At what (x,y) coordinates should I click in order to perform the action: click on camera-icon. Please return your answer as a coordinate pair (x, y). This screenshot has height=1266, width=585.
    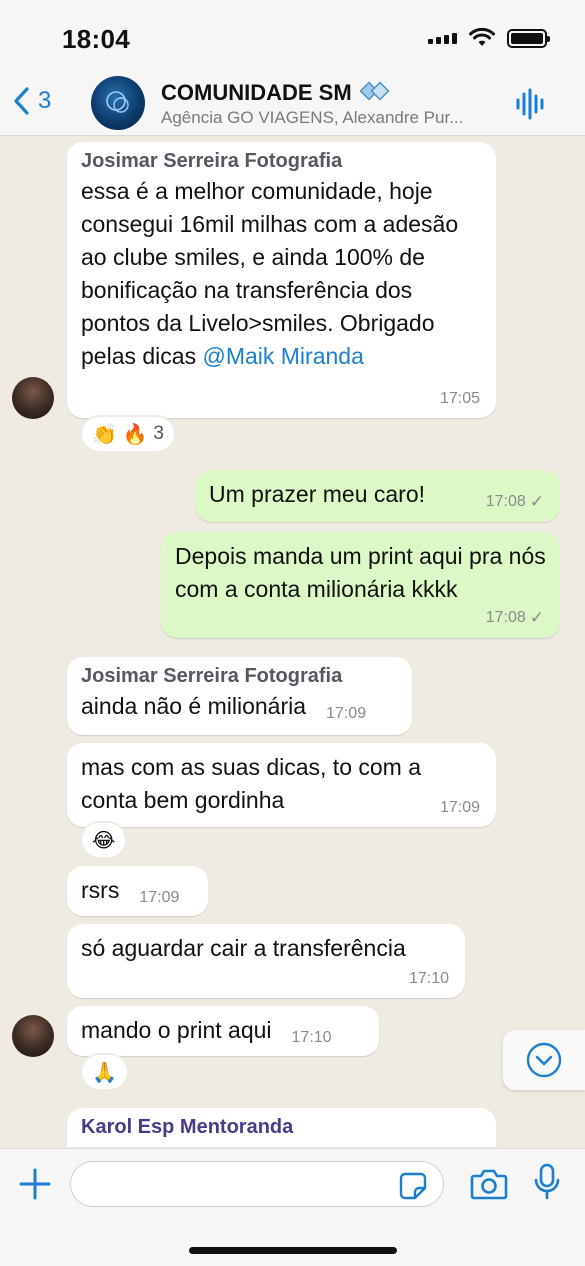
    Looking at the image, I should click on (489, 1184).